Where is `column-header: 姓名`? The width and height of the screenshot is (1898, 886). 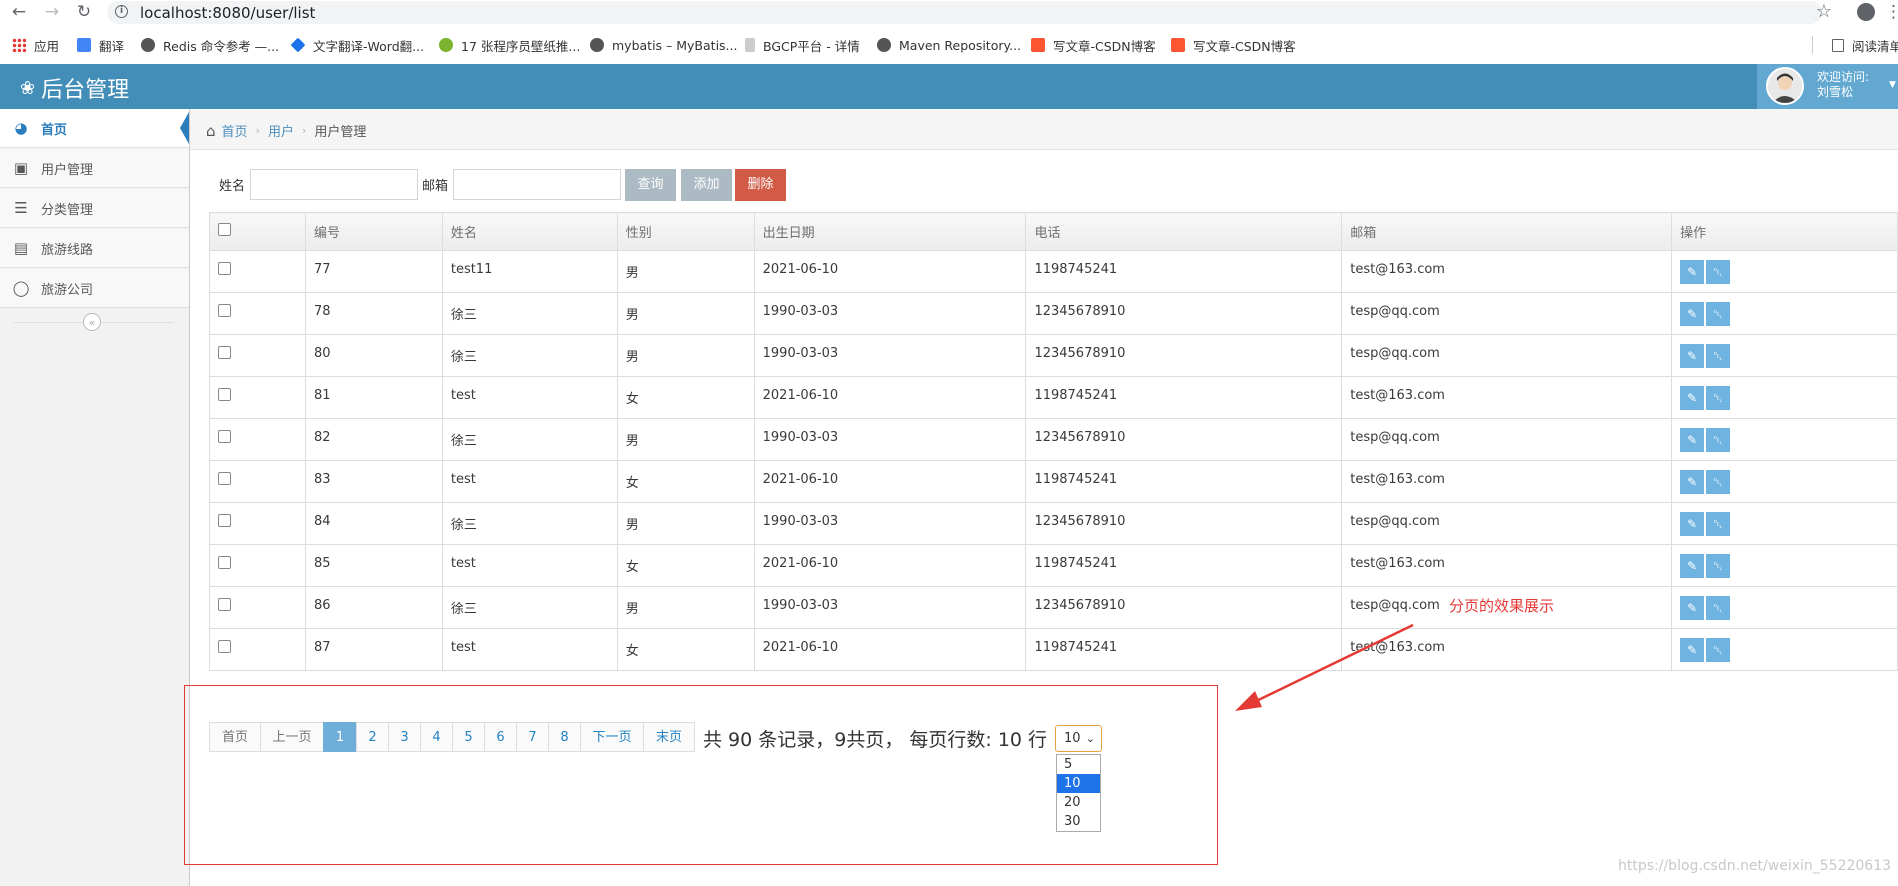 column-header: 姓名 is located at coordinates (529, 231).